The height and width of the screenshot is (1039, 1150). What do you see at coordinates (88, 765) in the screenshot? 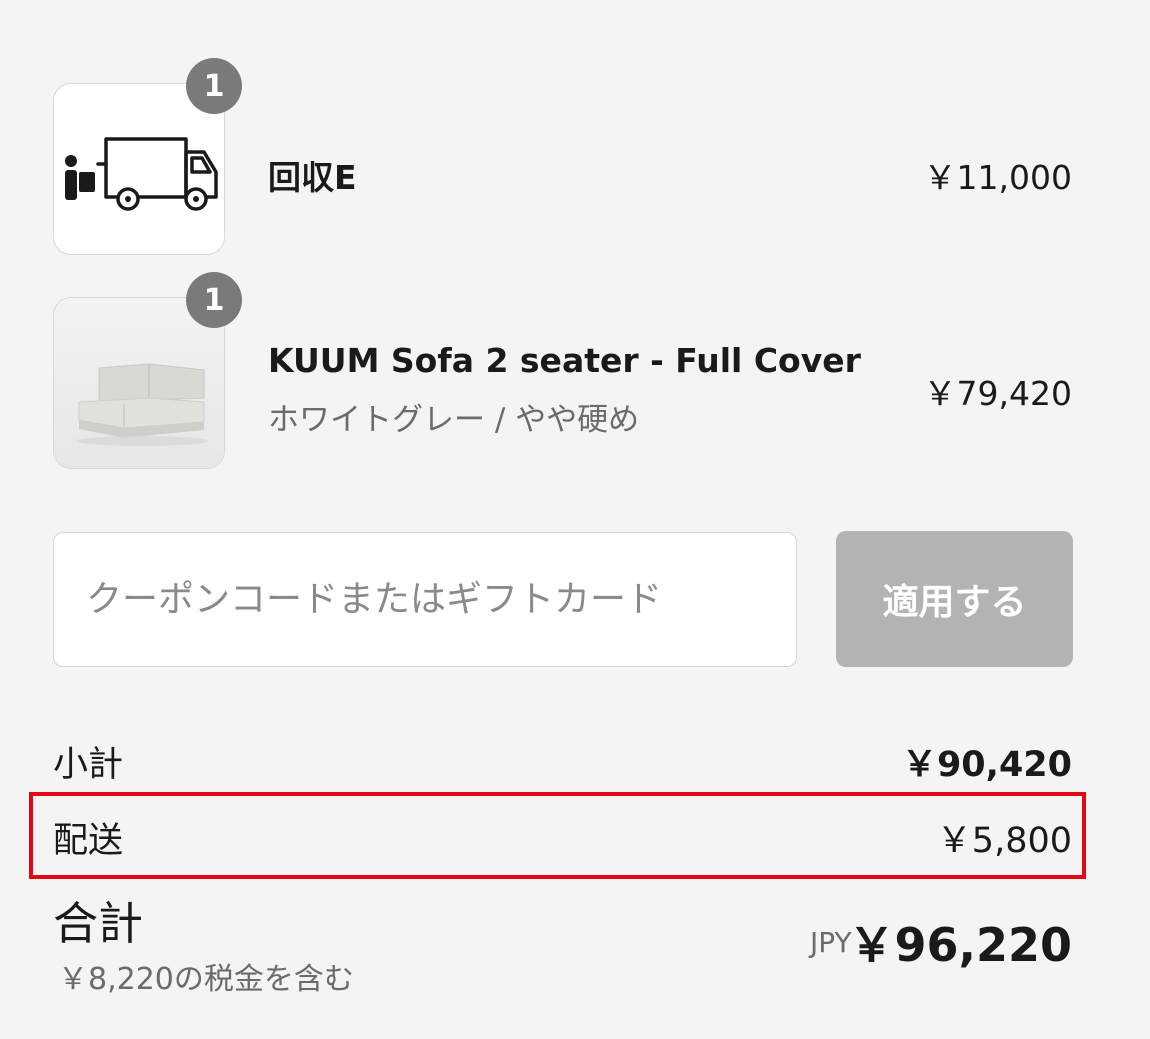
I see `subtotal-label: 小計` at bounding box center [88, 765].